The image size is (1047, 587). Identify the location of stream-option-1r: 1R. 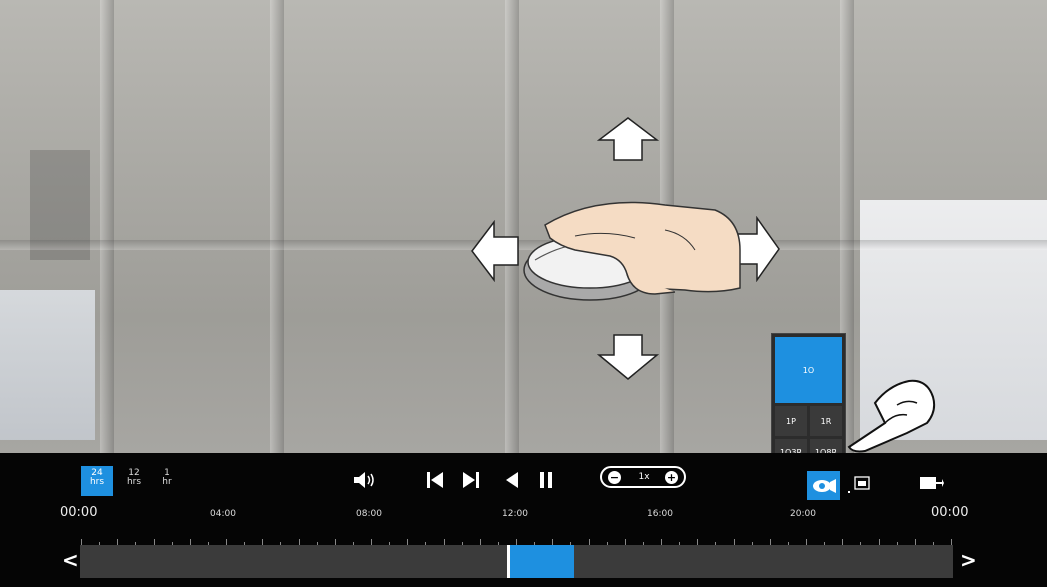
(826, 421).